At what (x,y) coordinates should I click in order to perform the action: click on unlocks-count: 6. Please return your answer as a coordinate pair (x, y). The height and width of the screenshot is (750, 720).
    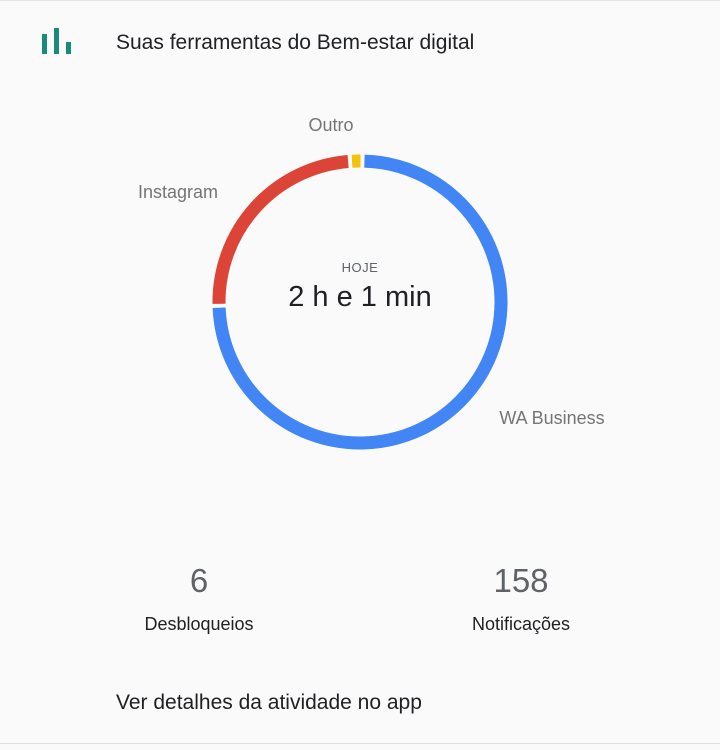
    Looking at the image, I should click on (199, 580).